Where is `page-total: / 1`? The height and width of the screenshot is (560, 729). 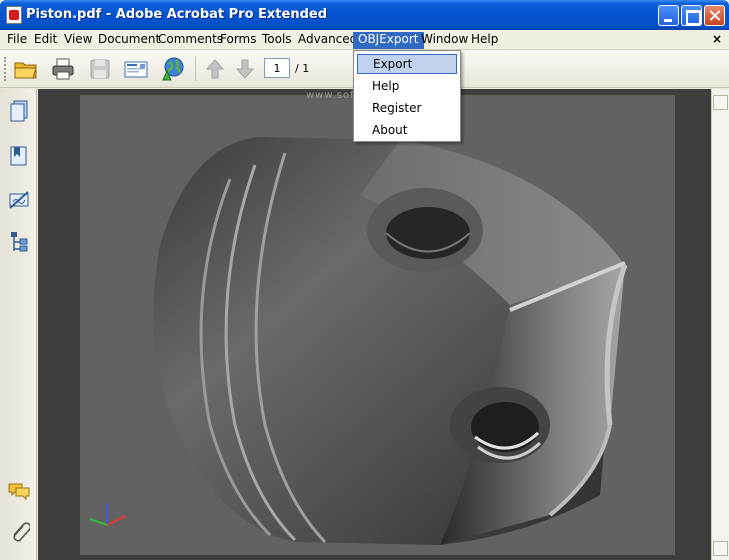 page-total: / 1 is located at coordinates (302, 68).